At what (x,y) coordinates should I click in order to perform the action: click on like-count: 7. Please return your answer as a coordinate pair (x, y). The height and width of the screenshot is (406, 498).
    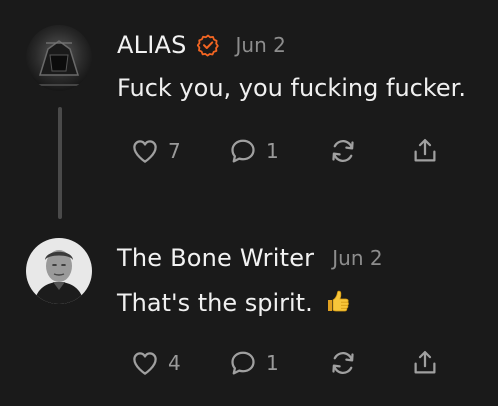
    Looking at the image, I should click on (174, 151).